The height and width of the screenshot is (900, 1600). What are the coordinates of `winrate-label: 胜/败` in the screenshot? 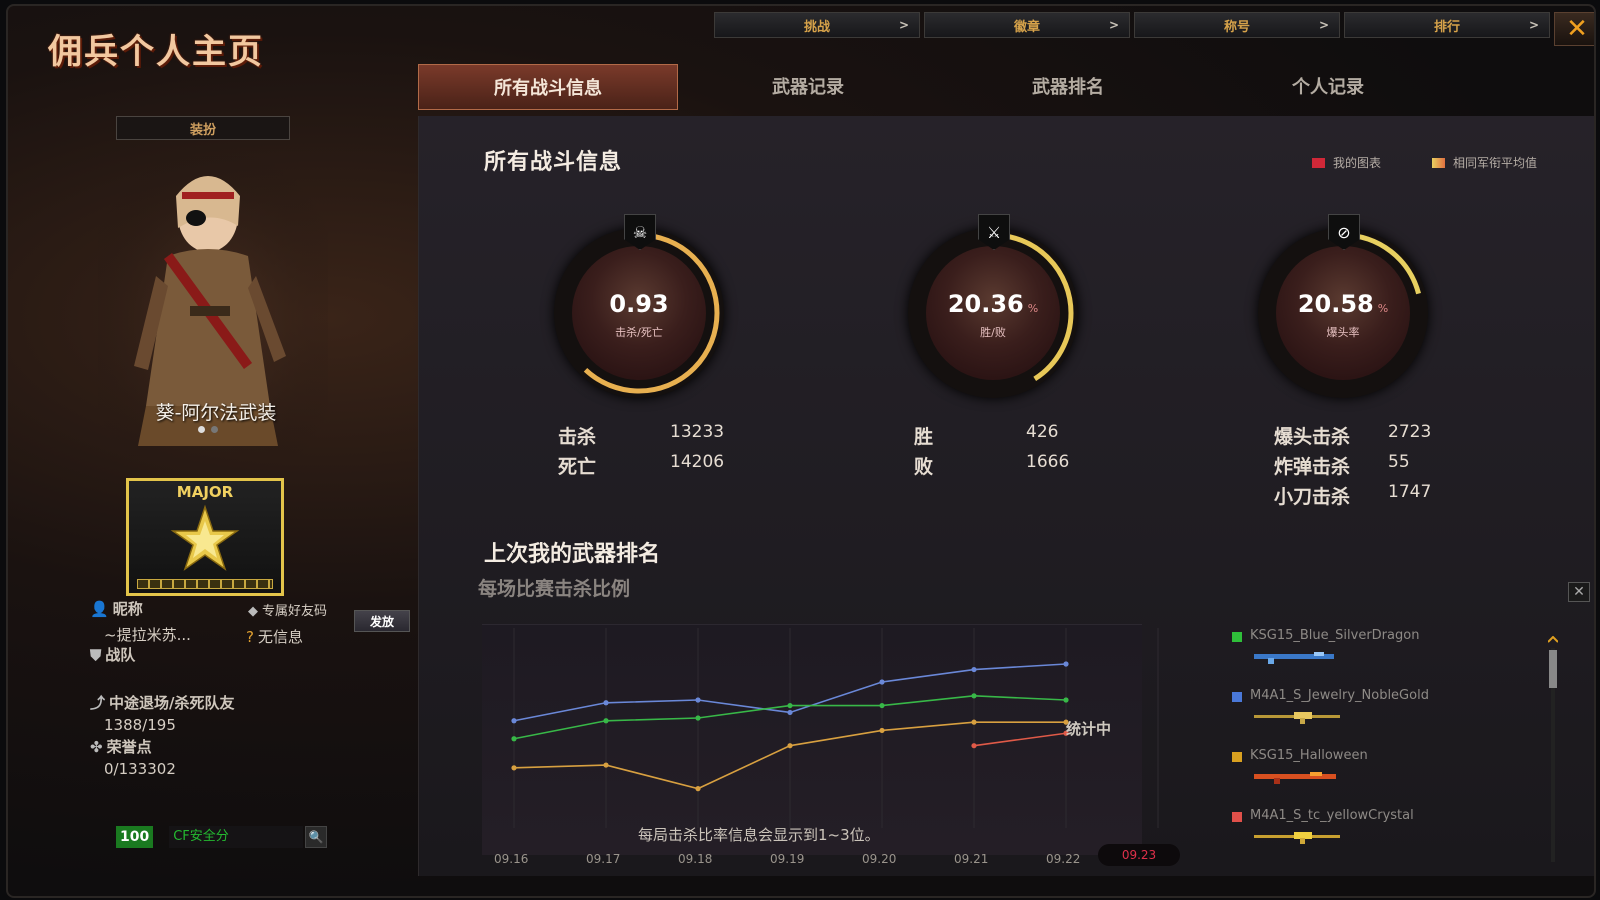 It's located at (993, 332).